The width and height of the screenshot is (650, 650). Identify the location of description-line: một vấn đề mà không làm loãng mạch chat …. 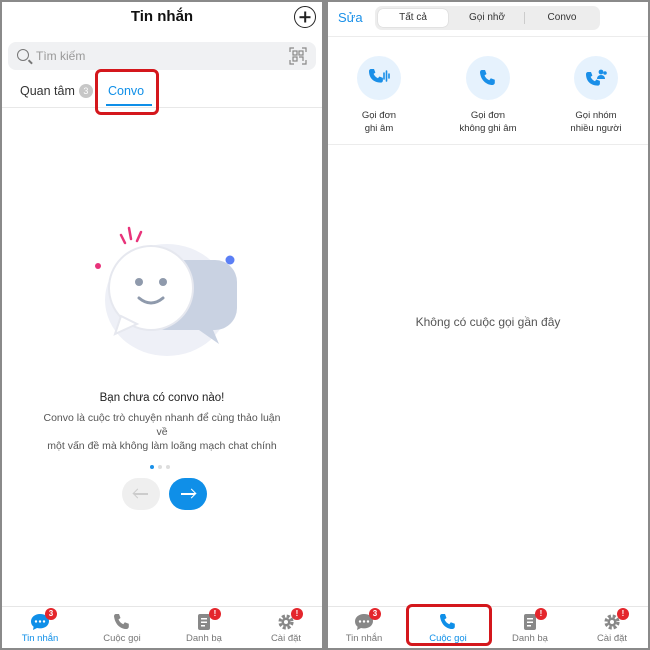
(162, 446).